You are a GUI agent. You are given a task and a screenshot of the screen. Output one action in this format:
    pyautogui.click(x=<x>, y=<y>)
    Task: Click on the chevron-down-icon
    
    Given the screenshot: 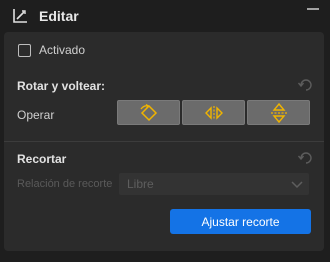 What is the action you would take?
    pyautogui.click(x=297, y=185)
    